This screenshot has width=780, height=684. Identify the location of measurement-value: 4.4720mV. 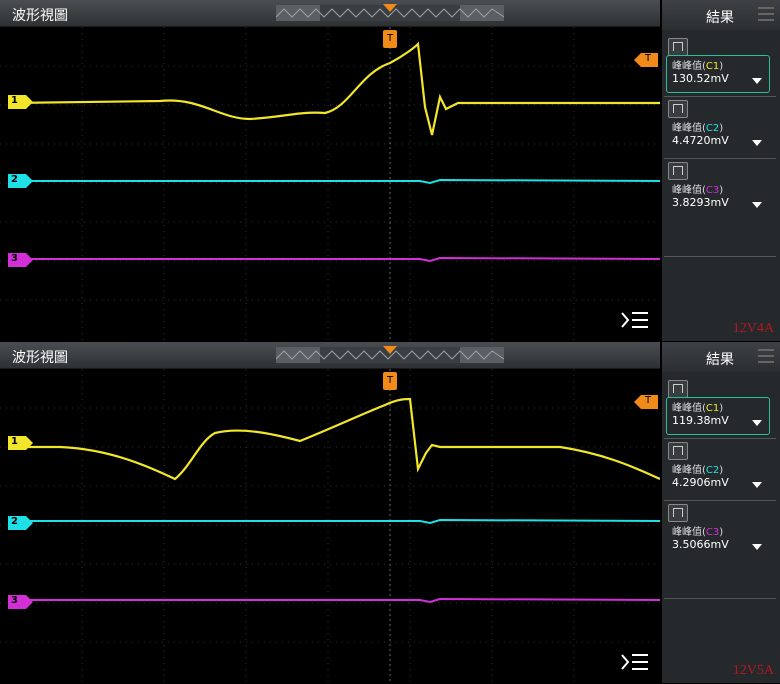
(700, 140).